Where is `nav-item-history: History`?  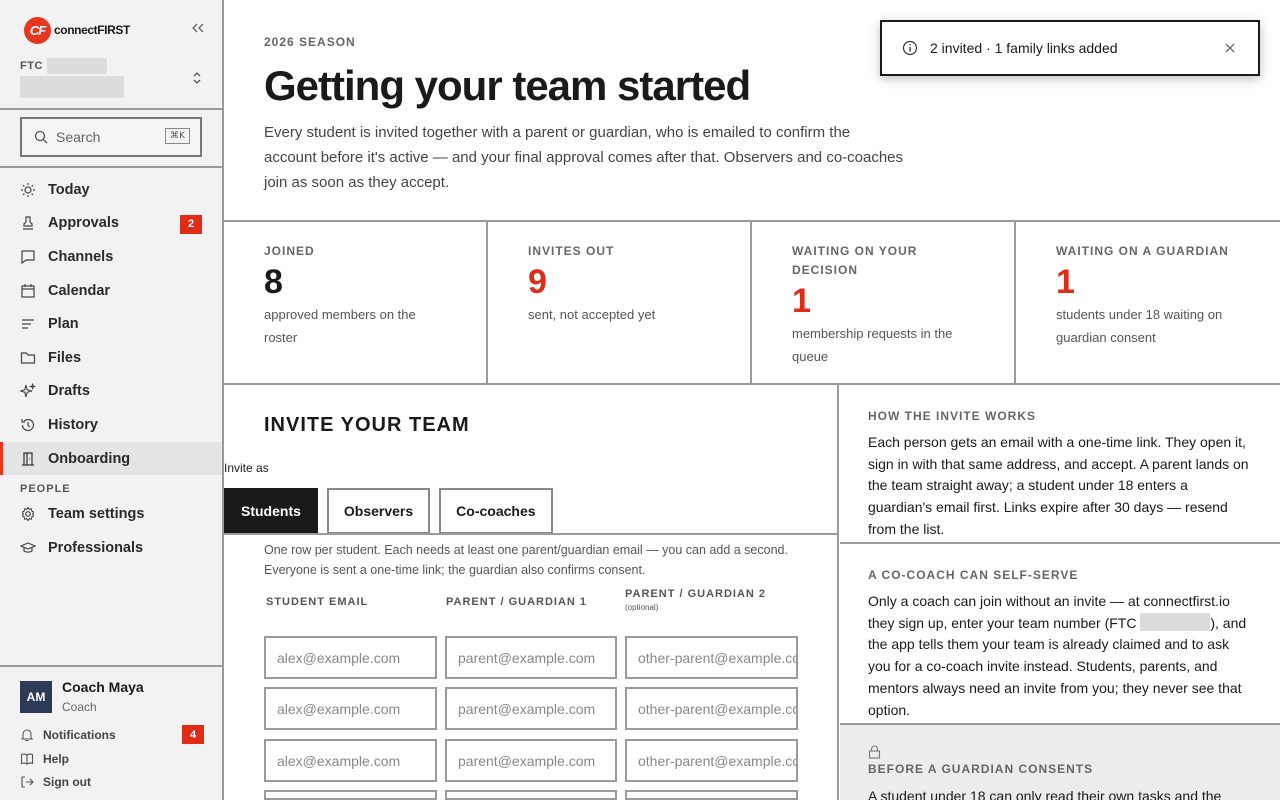 nav-item-history: History is located at coordinates (111, 425).